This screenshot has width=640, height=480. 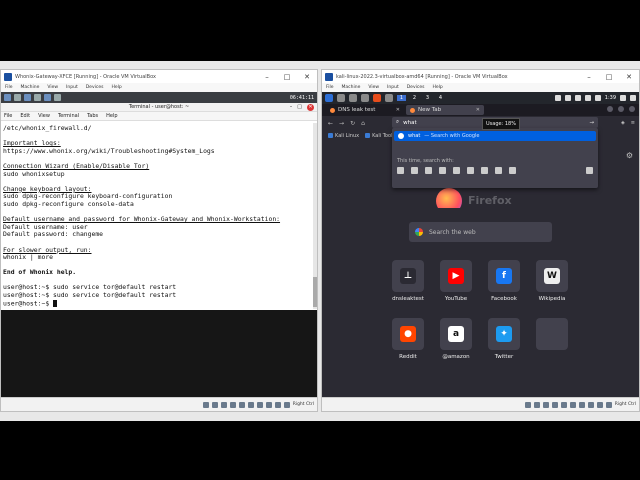 I want to click on ff-minimize-button, so click(x=610, y=109).